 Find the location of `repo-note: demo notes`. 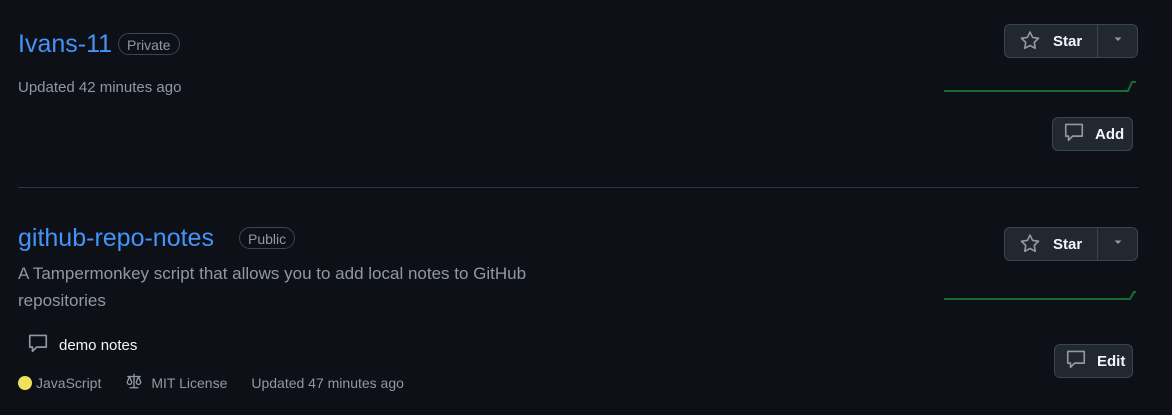

repo-note: demo notes is located at coordinates (82, 345).